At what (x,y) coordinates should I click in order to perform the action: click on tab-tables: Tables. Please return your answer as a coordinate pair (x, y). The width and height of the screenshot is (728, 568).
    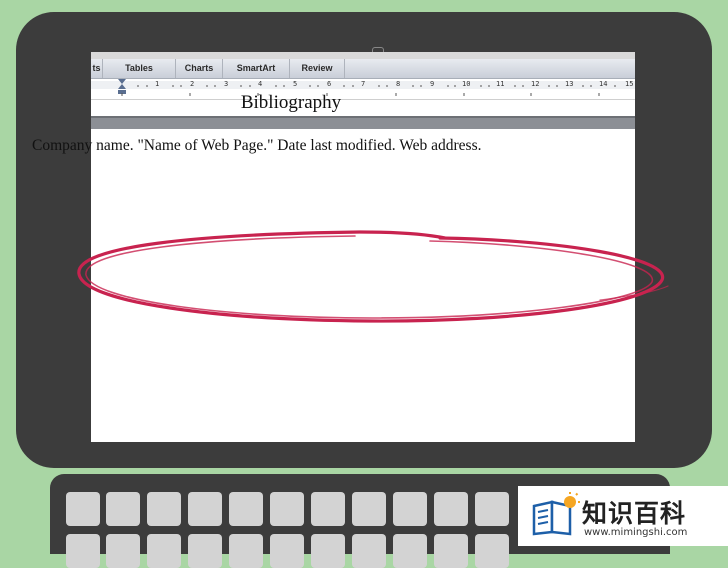
    Looking at the image, I should click on (139, 68).